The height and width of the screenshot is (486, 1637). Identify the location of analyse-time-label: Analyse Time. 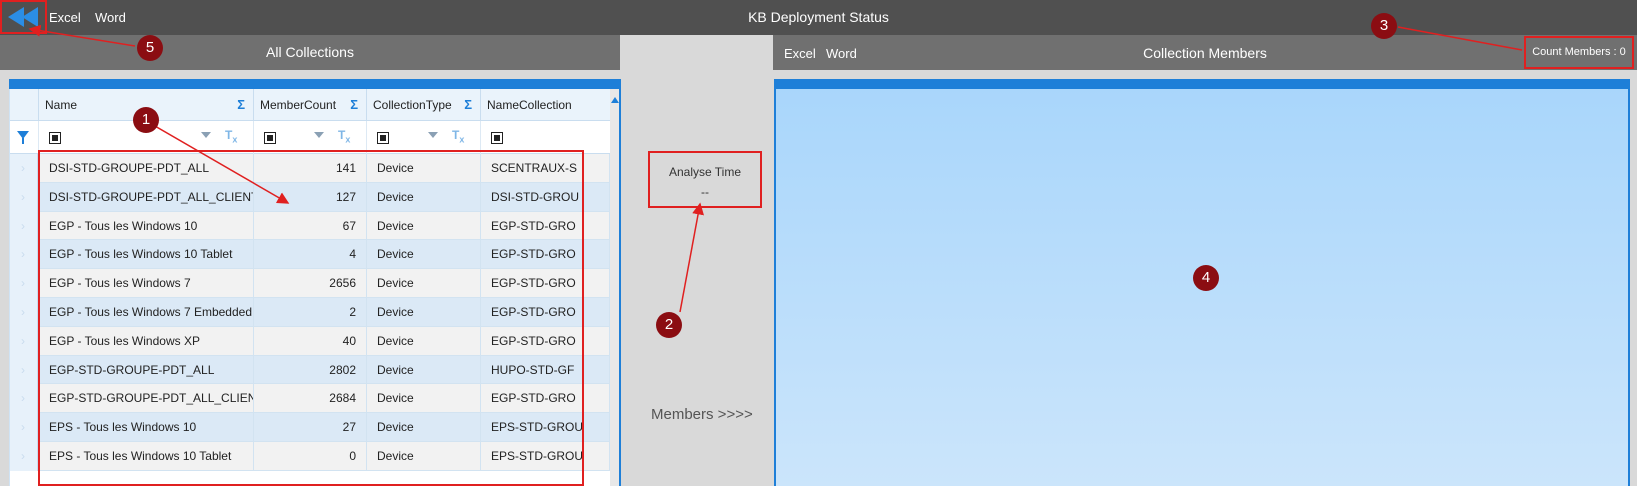
(705, 172).